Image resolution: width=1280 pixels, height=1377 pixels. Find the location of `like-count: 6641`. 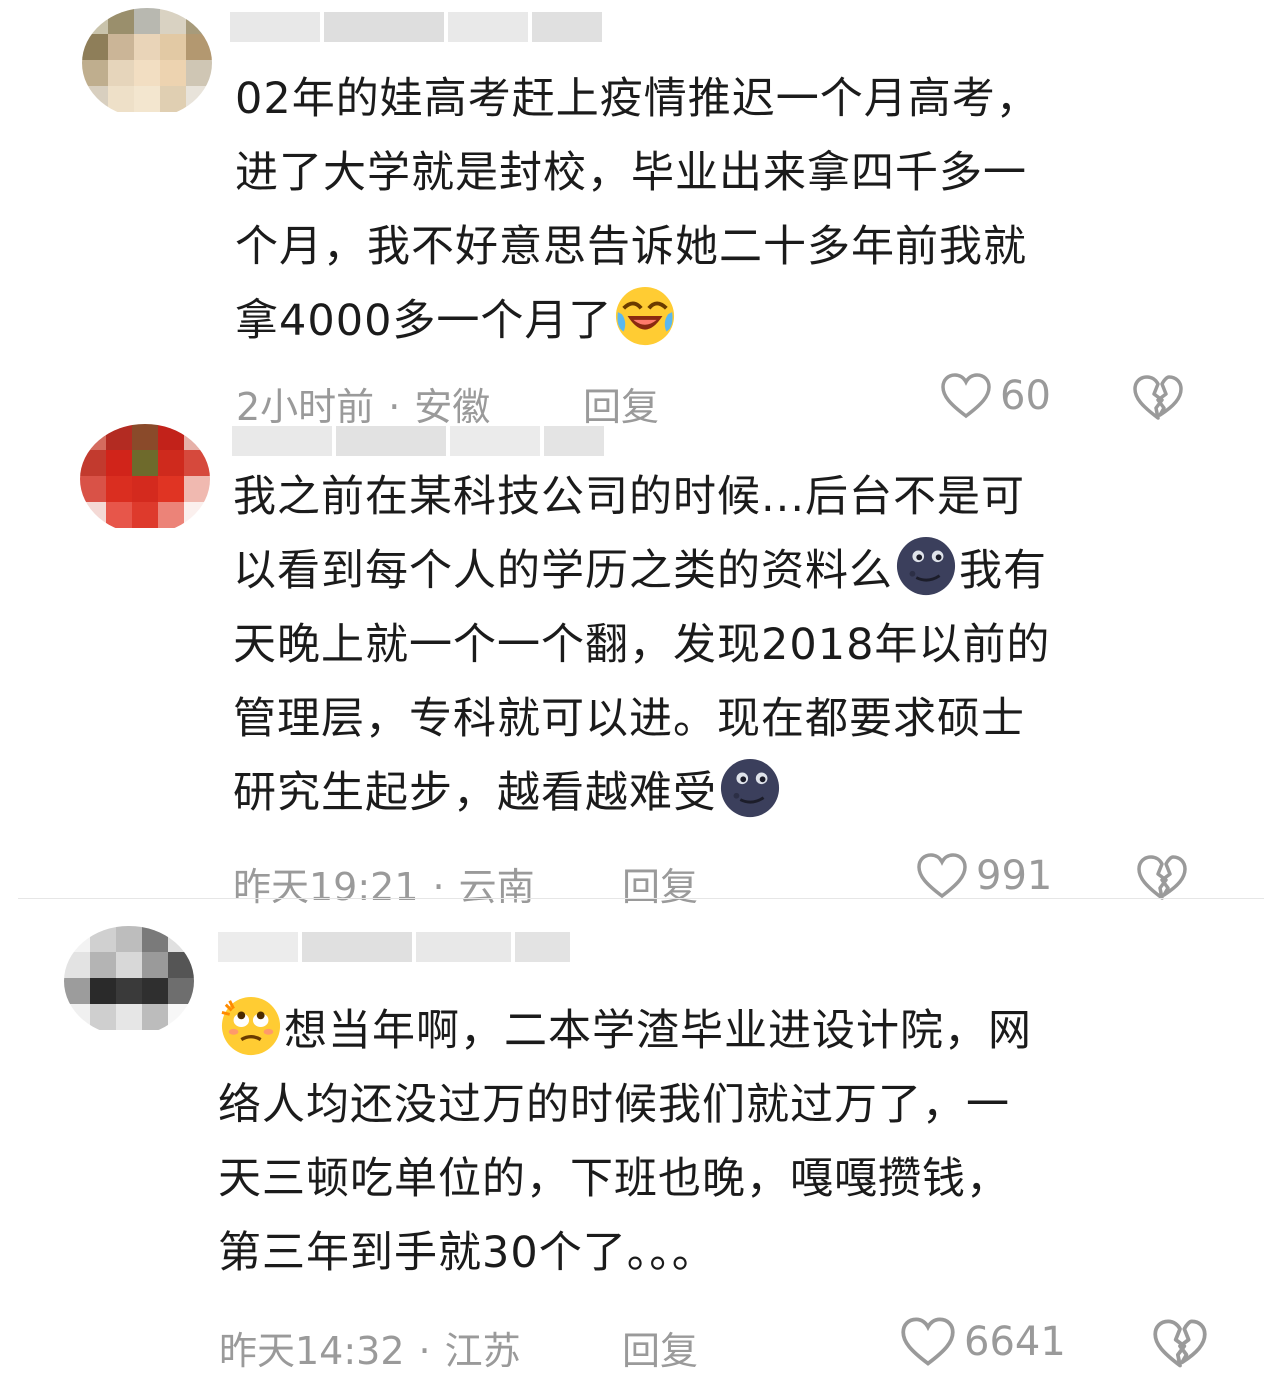

like-count: 6641 is located at coordinates (1015, 1342).